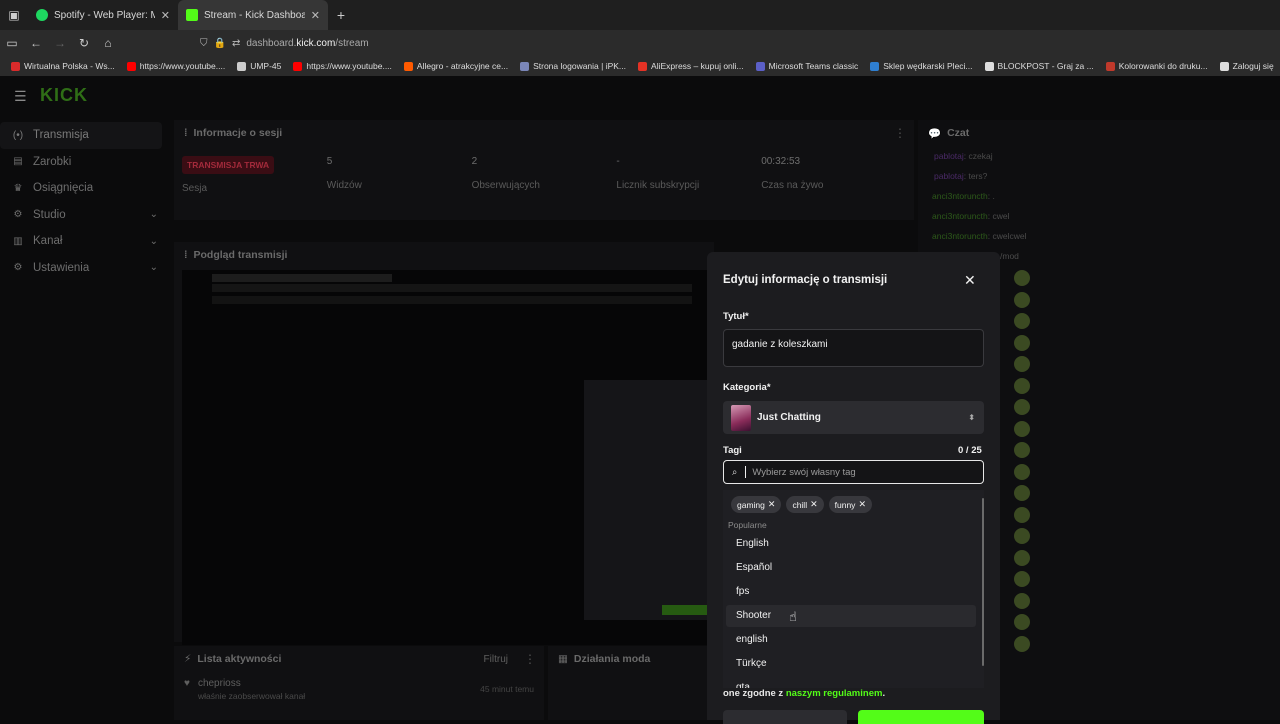 The image size is (1280, 724). I want to click on kick-logo: KICK, so click(64, 95).